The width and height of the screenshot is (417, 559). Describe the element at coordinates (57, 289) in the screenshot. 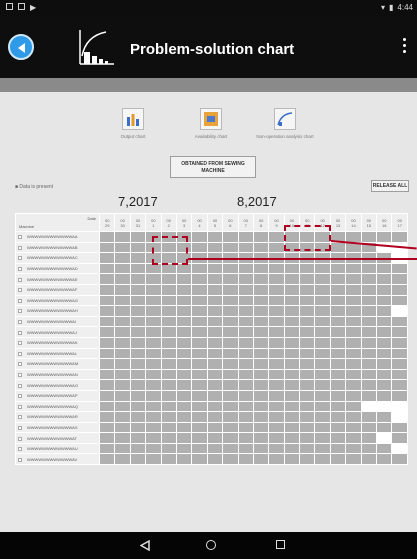

I see `machine-row-label: WWWWWWWWWWWWAF` at that location.